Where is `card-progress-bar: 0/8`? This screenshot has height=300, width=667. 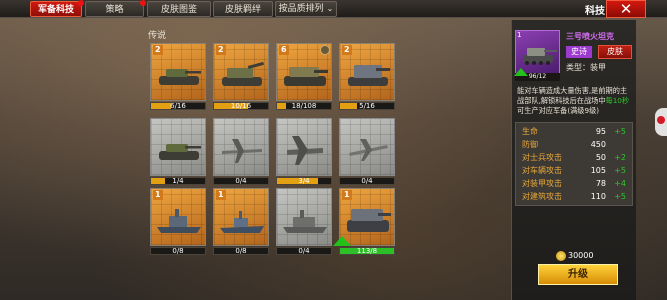
card-progress-bar: 0/8 is located at coordinates (241, 251).